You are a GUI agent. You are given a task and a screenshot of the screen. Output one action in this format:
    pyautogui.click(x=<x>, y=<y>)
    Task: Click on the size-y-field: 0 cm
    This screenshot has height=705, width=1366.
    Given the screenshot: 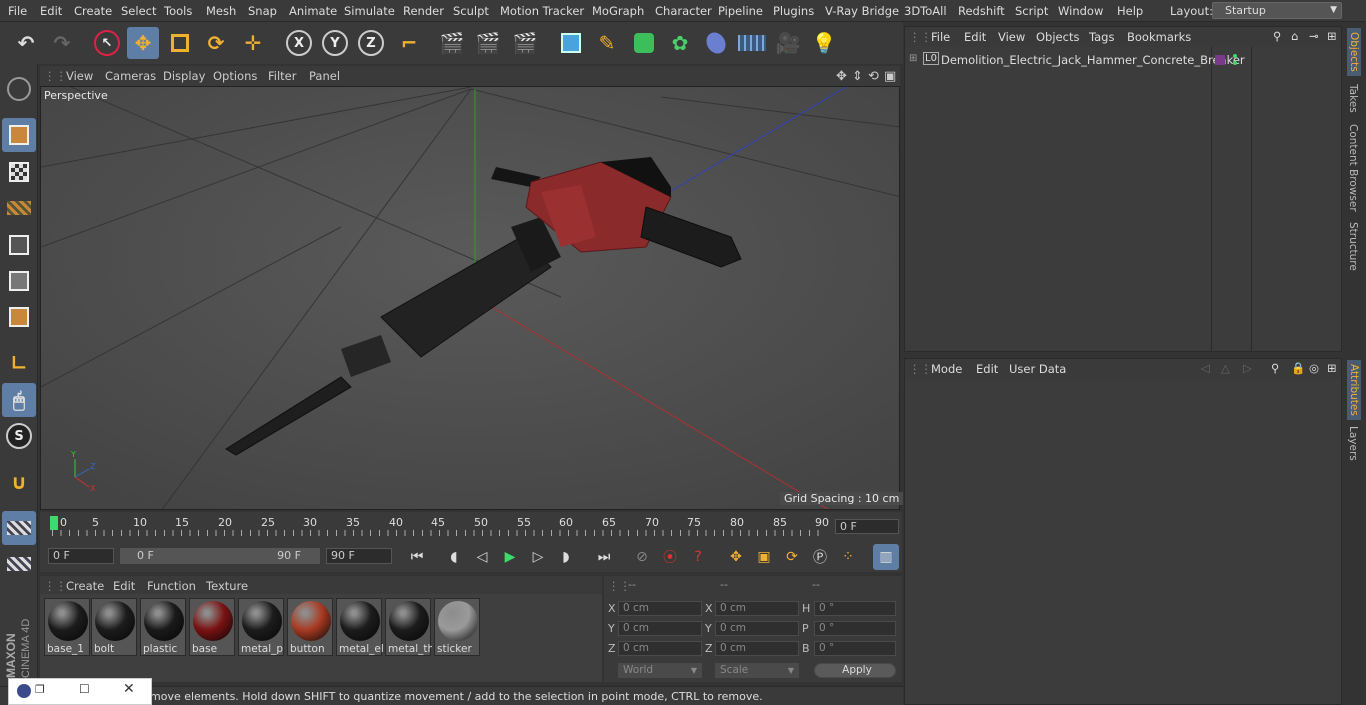 What is the action you would take?
    pyautogui.click(x=757, y=628)
    